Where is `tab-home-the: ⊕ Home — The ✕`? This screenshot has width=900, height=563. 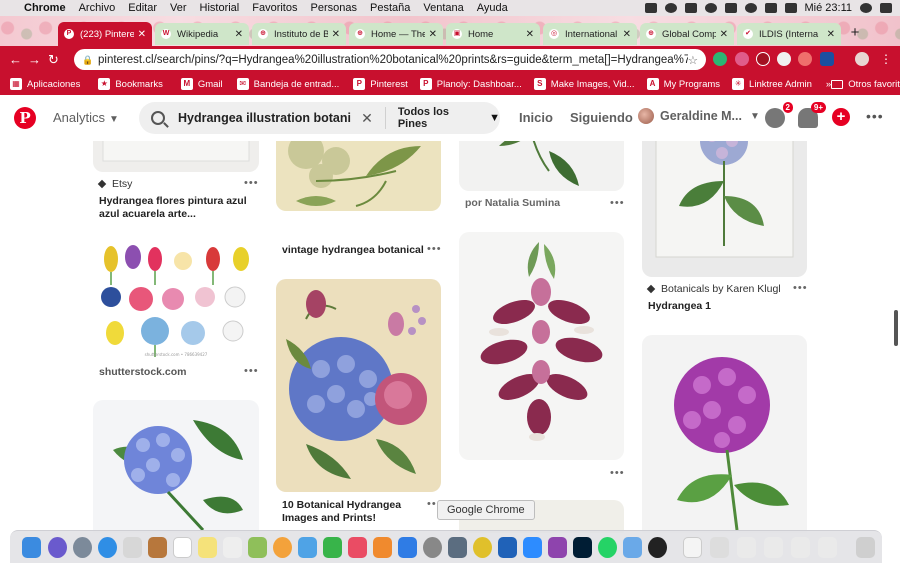
tab-home-the: ⊕ Home — The ✕ is located at coordinates (396, 34).